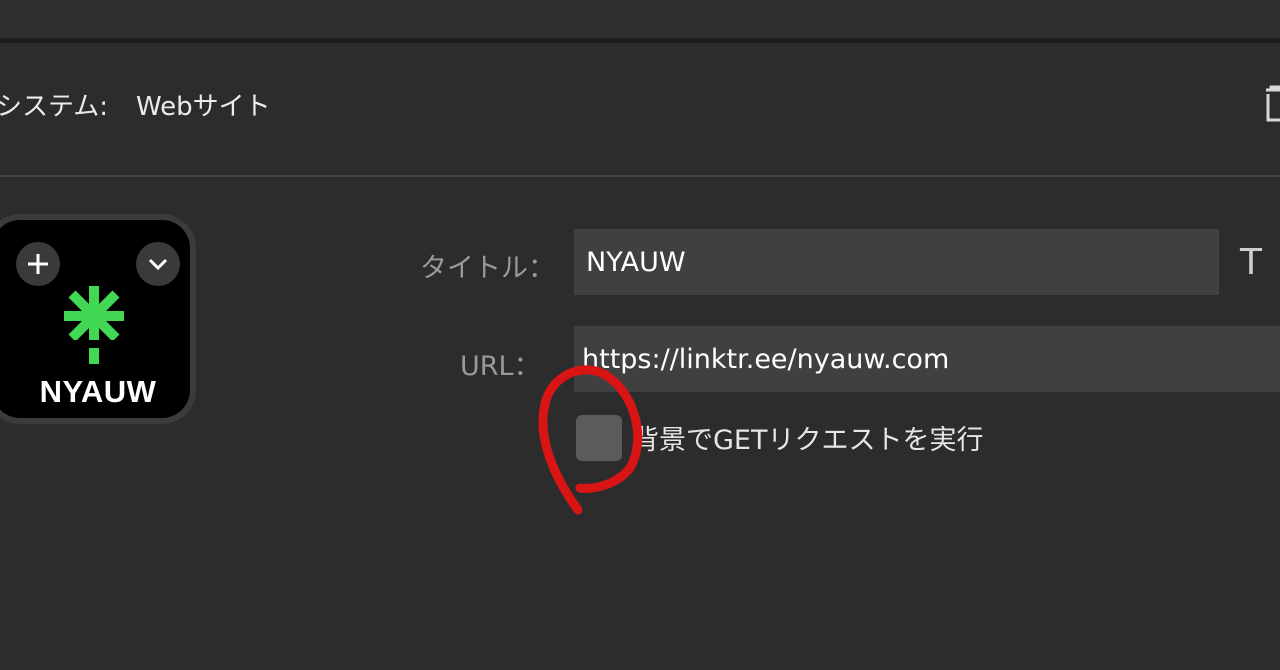 Image resolution: width=1280 pixels, height=670 pixels. I want to click on chevron-down-icon, so click(158, 264).